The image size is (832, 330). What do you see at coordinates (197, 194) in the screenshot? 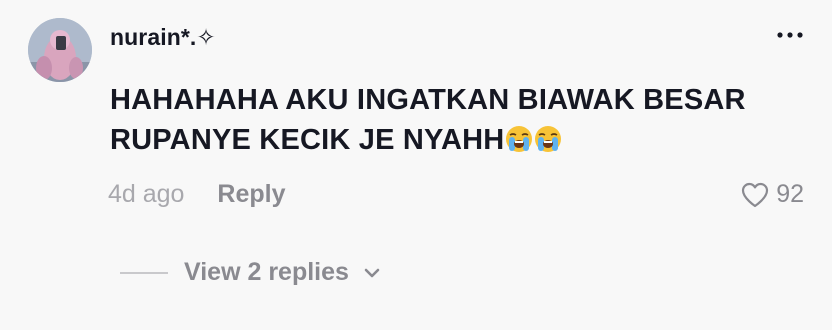
I see `comment-meta: 4d ago Reply` at bounding box center [197, 194].